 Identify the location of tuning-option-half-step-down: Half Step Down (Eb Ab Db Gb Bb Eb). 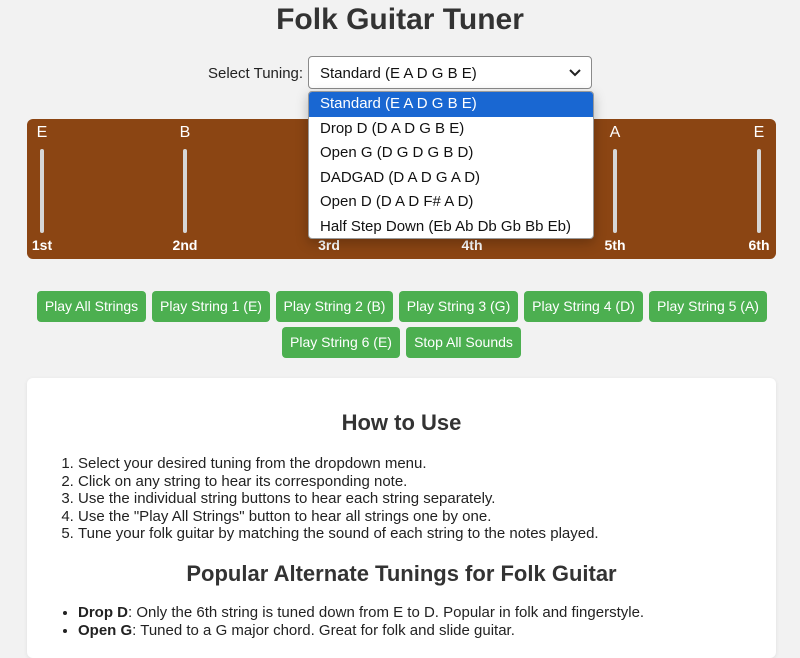
(451, 226).